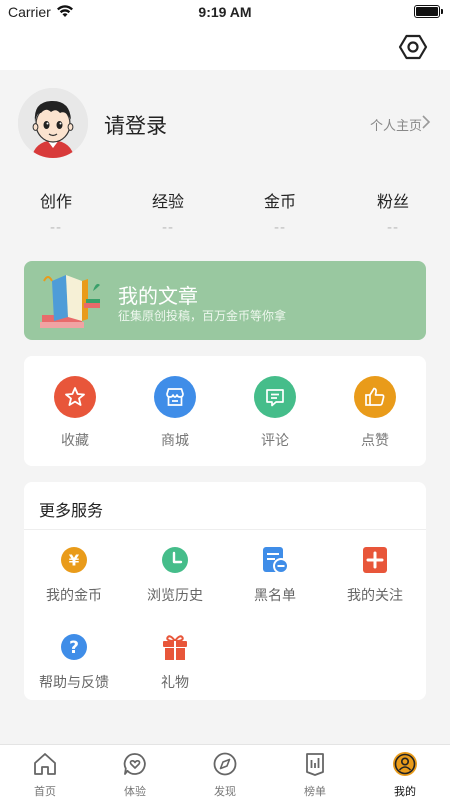  Describe the element at coordinates (74, 596) in the screenshot. I see `service-label: 我的金币` at that location.